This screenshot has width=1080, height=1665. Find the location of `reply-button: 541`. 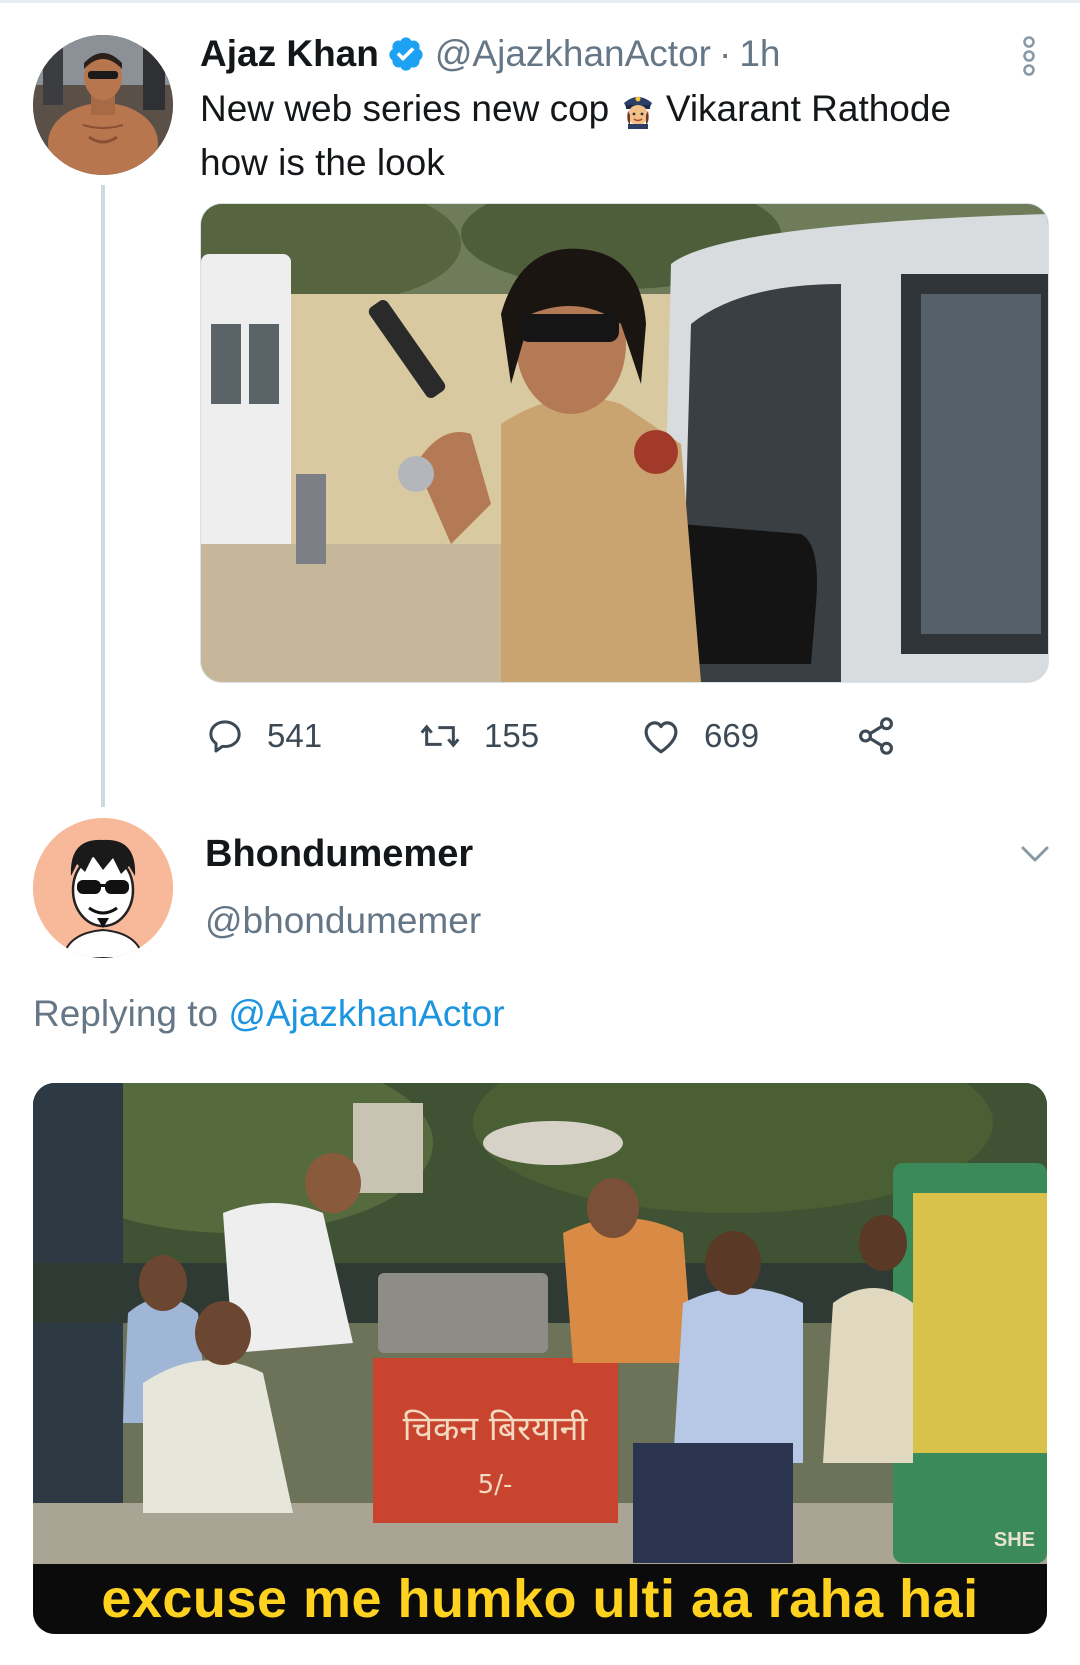

reply-button: 541 is located at coordinates (263, 736).